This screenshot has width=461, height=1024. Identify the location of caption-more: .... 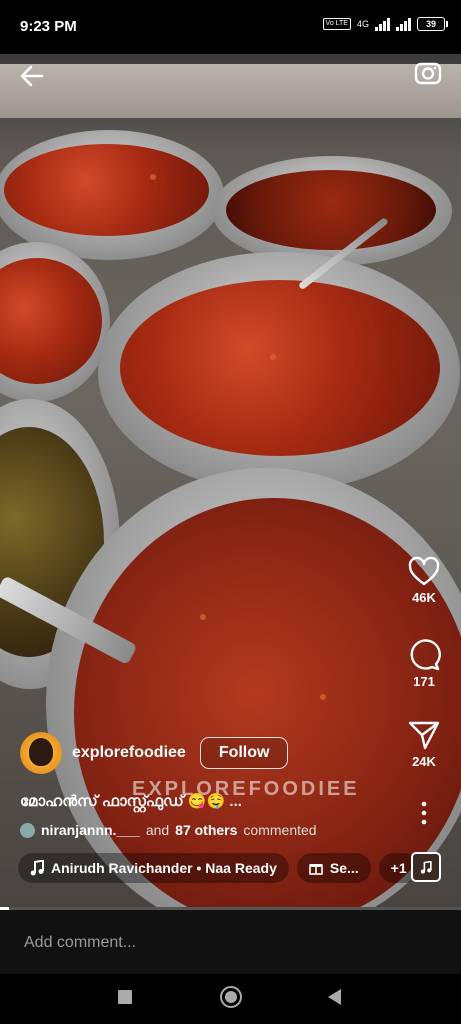
(235, 801).